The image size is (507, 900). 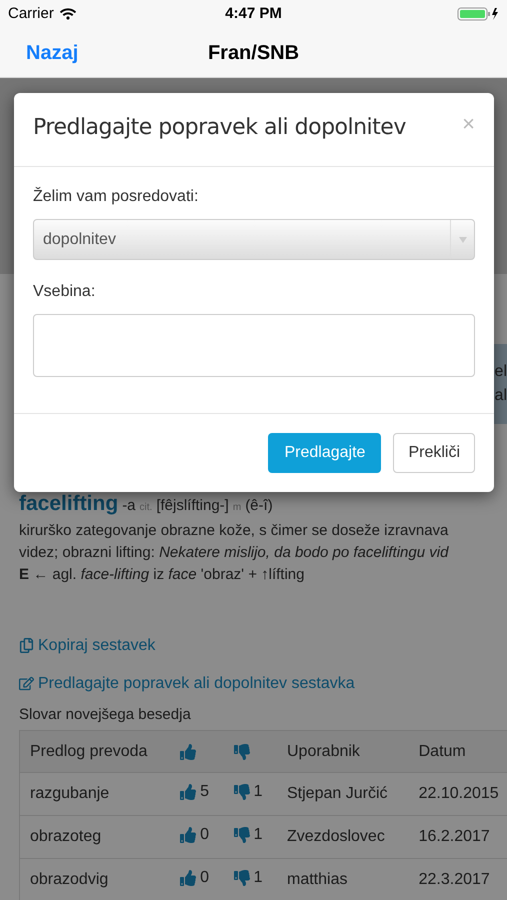 What do you see at coordinates (115, 196) in the screenshot?
I see `field-label: Želim vam posredovati:` at bounding box center [115, 196].